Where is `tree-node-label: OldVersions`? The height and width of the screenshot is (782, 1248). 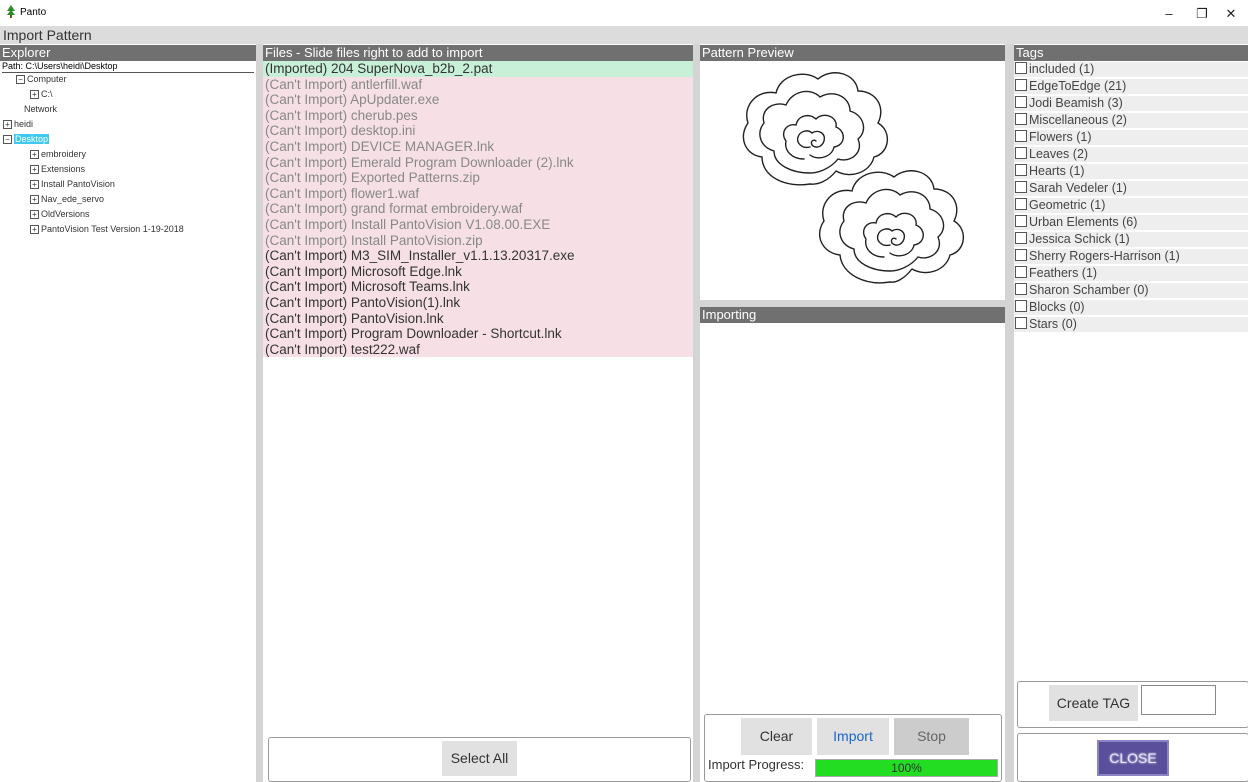
tree-node-label: OldVersions is located at coordinates (65, 214).